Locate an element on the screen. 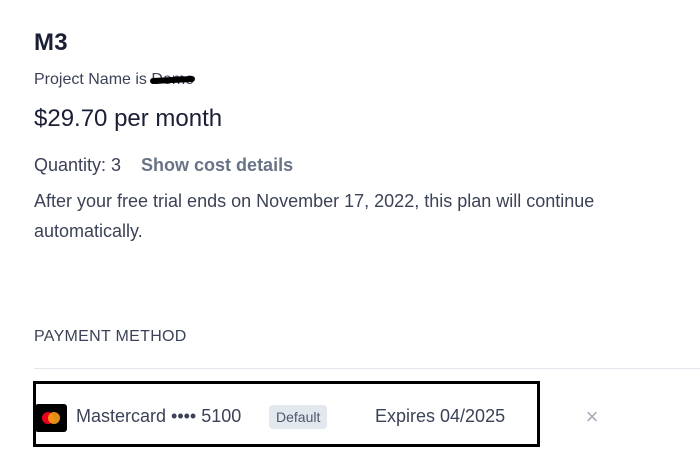 The image size is (700, 462). payment-method-heading: PAYMENT METHOD is located at coordinates (110, 336).